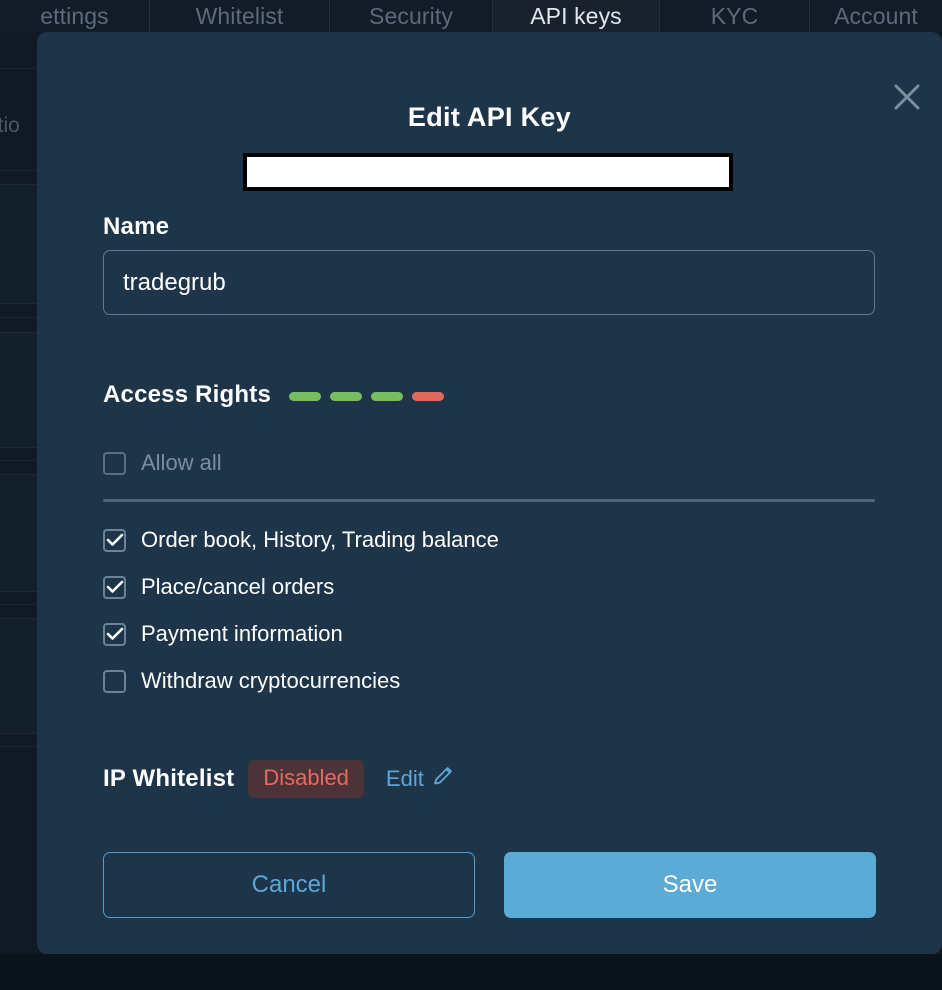 The height and width of the screenshot is (990, 942). What do you see at coordinates (289, 885) in the screenshot?
I see `cancel-button: Cancel` at bounding box center [289, 885].